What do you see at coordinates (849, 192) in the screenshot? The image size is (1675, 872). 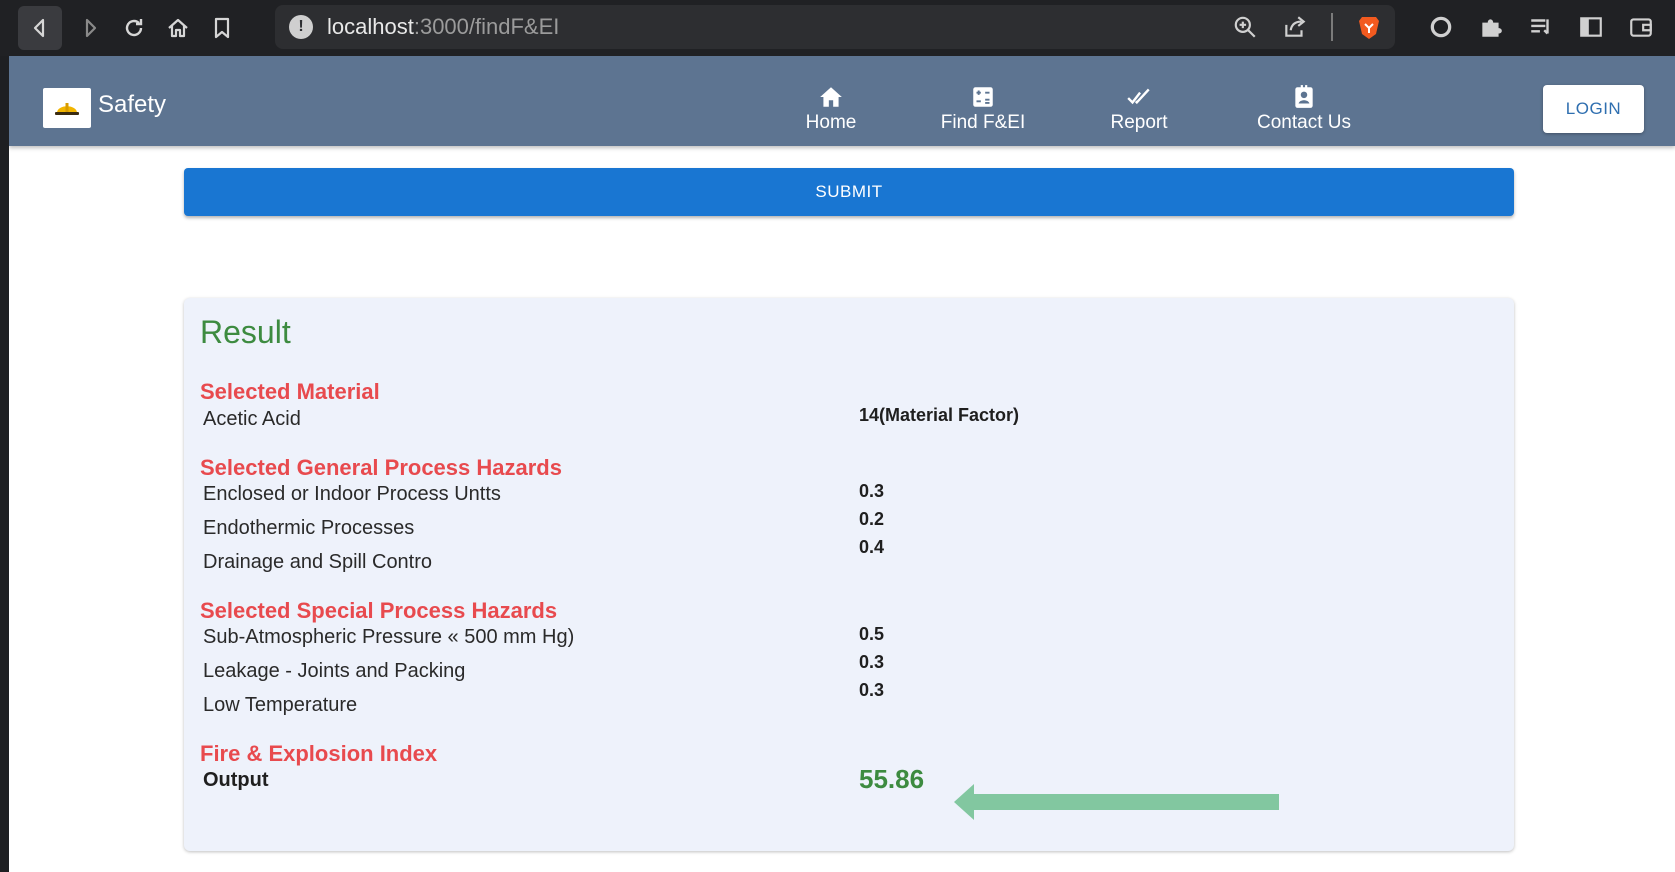 I see `submit-button: SUBMIT` at bounding box center [849, 192].